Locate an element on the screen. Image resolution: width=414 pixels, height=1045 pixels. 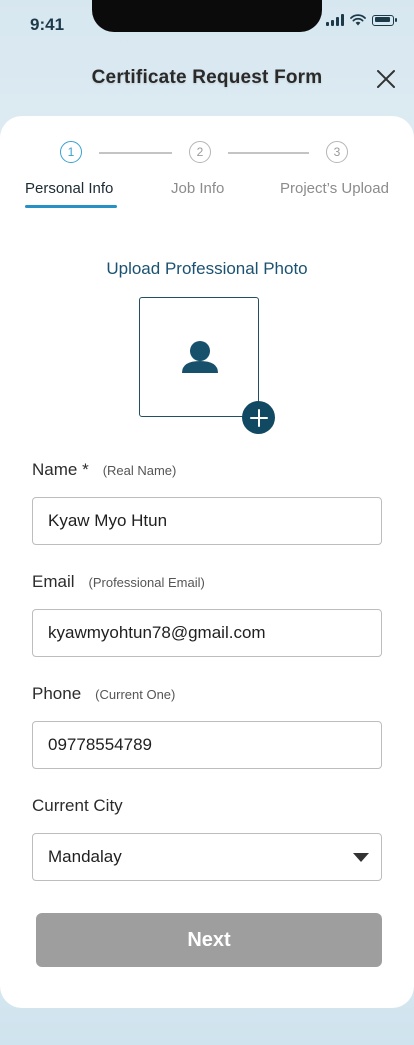
name-label: Name * (Real Name) is located at coordinates (104, 470).